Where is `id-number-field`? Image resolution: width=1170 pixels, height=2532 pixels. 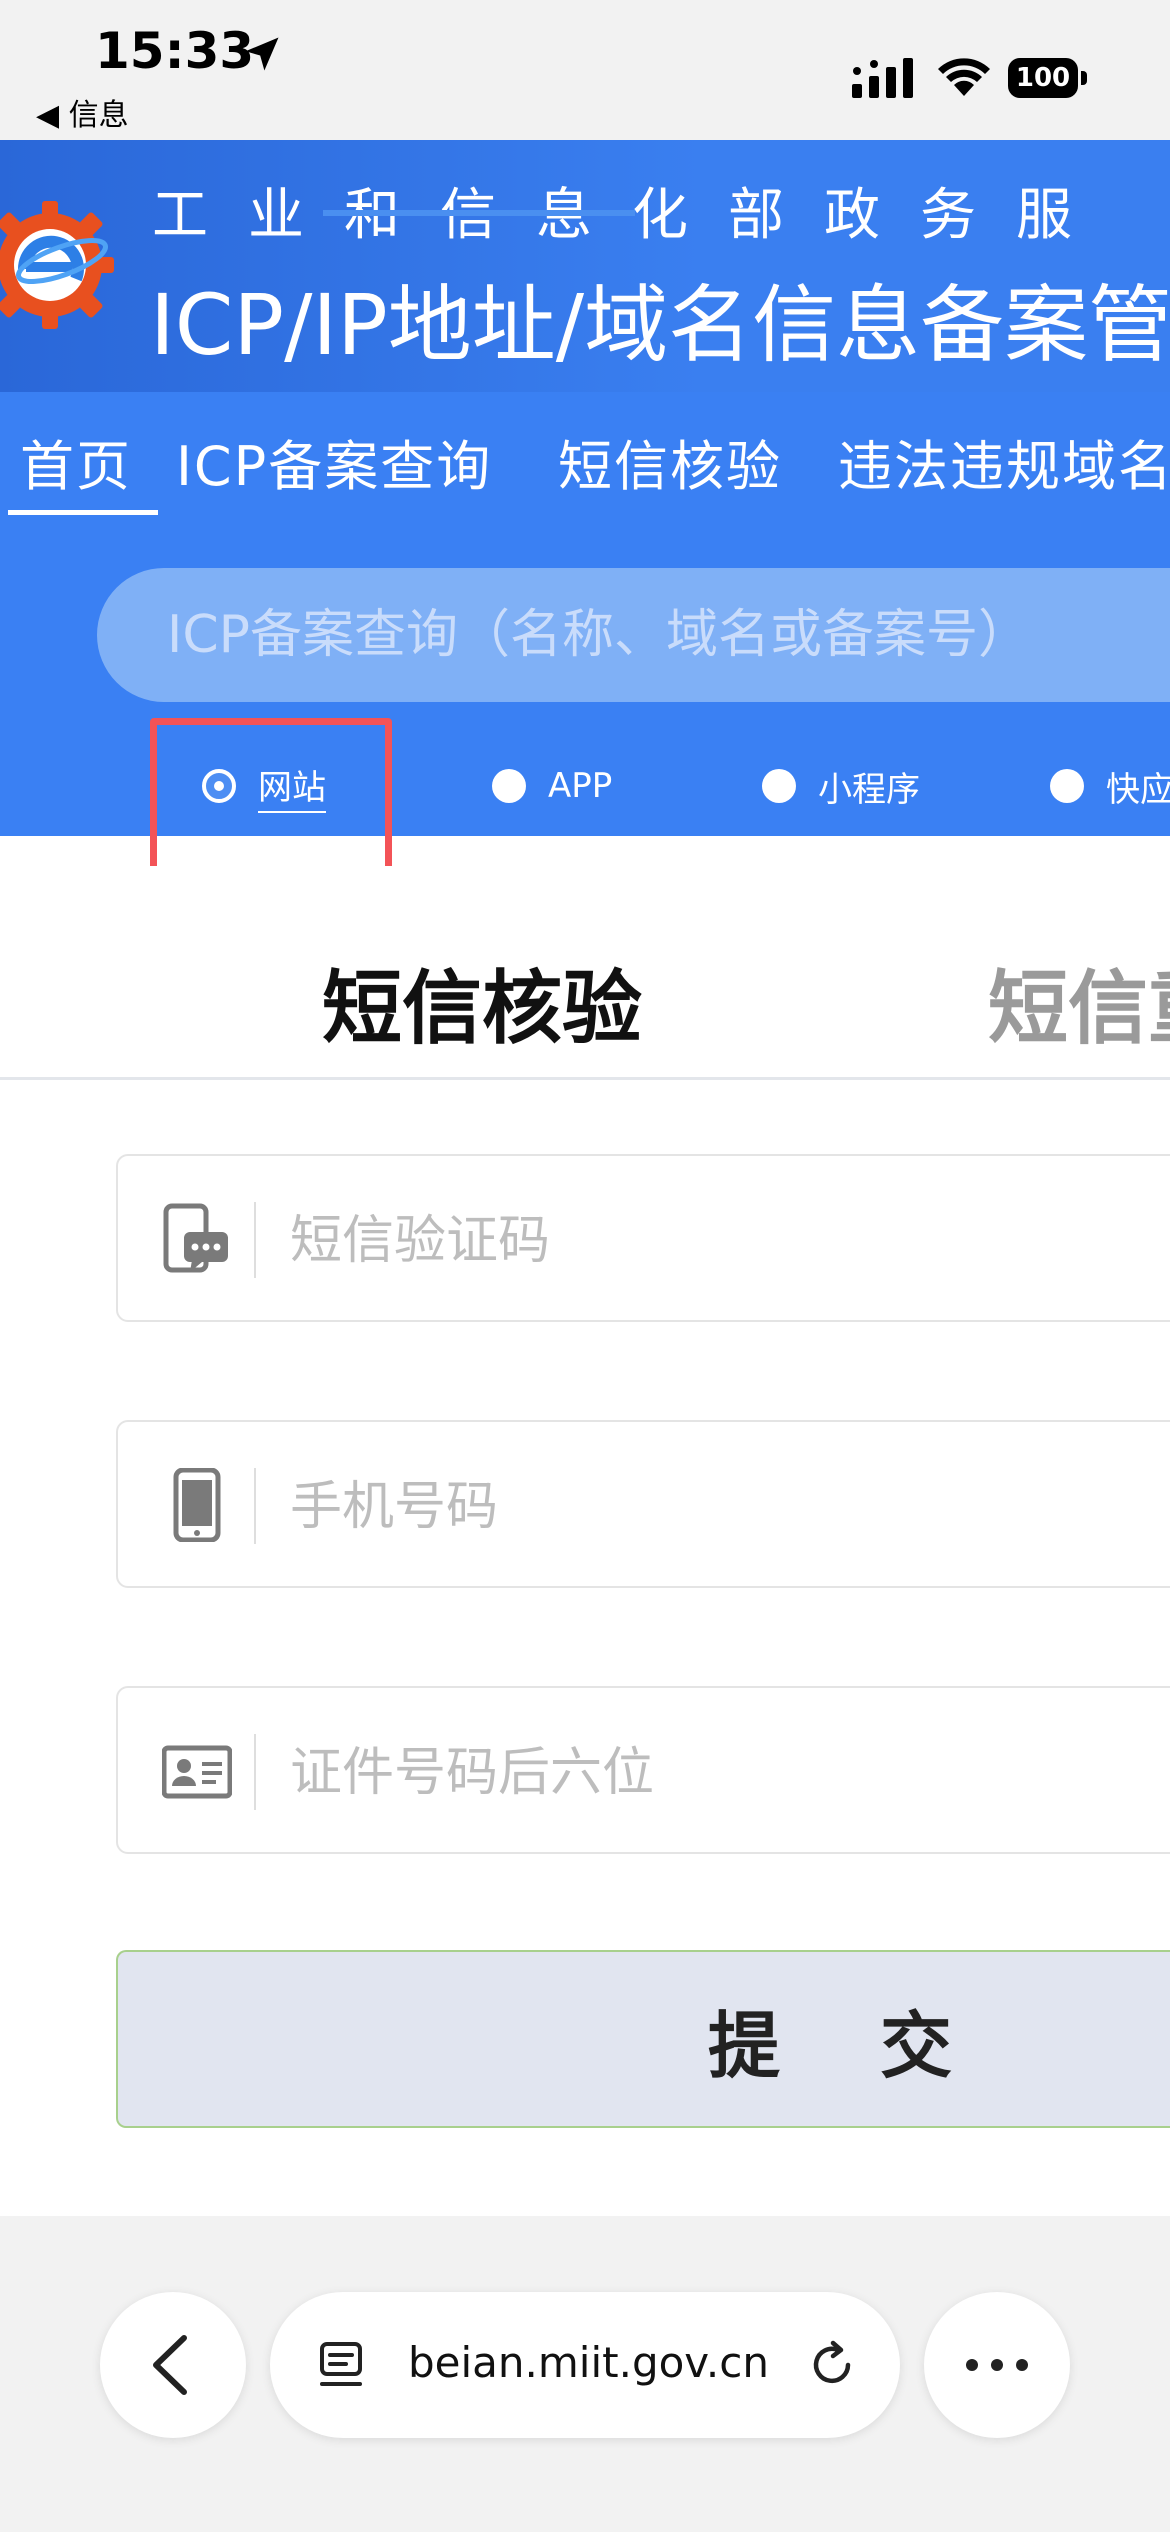 id-number-field is located at coordinates (643, 1770).